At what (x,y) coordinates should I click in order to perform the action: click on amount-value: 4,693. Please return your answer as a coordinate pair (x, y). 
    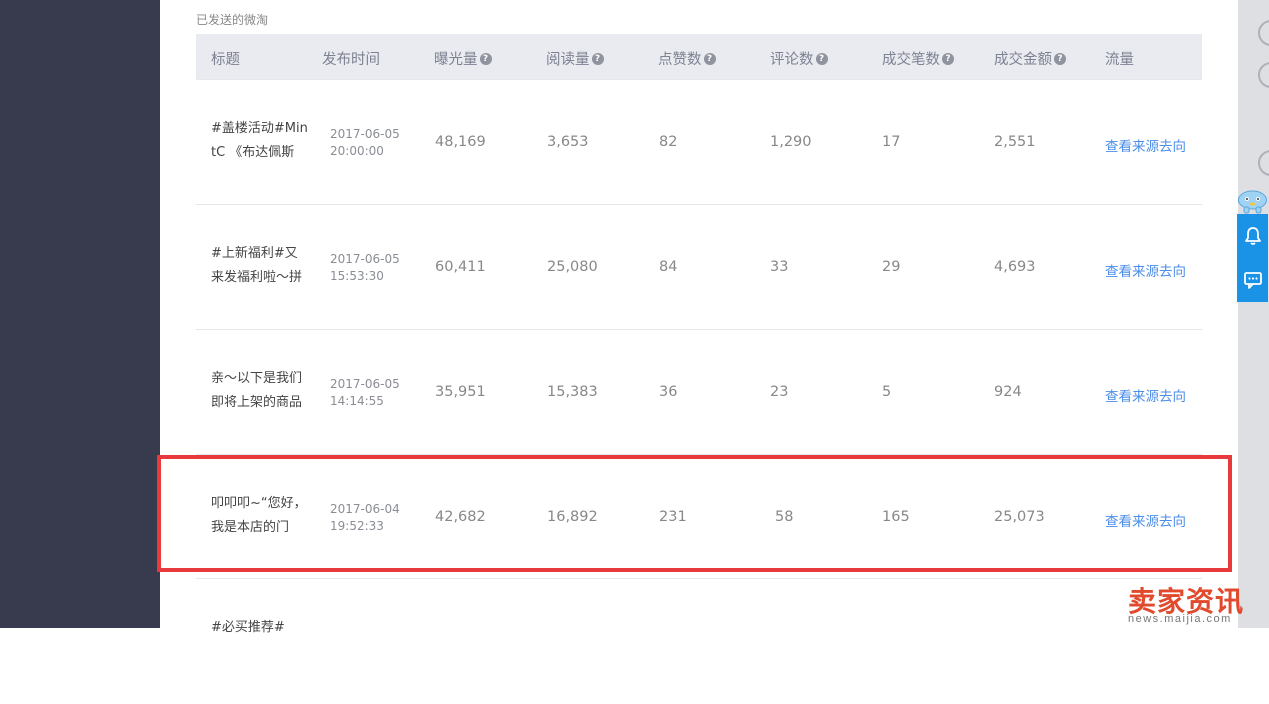
    Looking at the image, I should click on (1015, 267).